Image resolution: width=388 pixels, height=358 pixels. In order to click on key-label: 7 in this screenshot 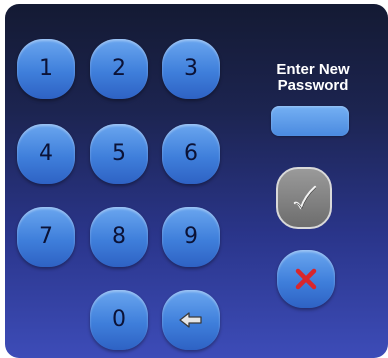, I will do `click(46, 236)`.